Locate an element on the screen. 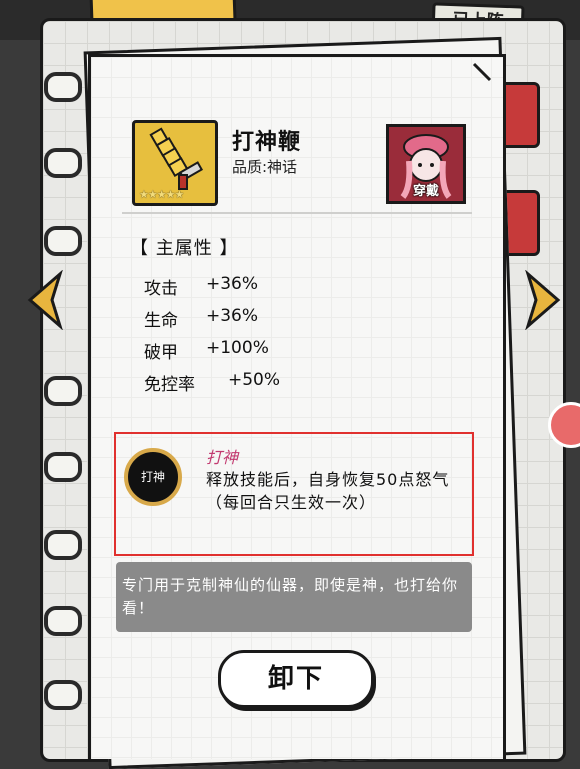 This screenshot has height=769, width=580. attr-name: 攻击 is located at coordinates (161, 289).